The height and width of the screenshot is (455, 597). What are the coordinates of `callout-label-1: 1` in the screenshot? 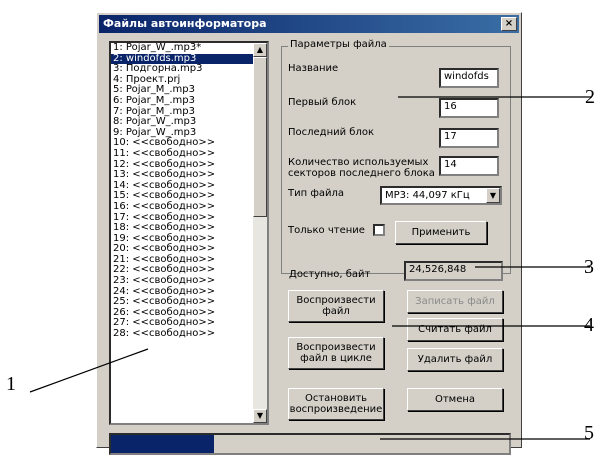 It's located at (11, 384).